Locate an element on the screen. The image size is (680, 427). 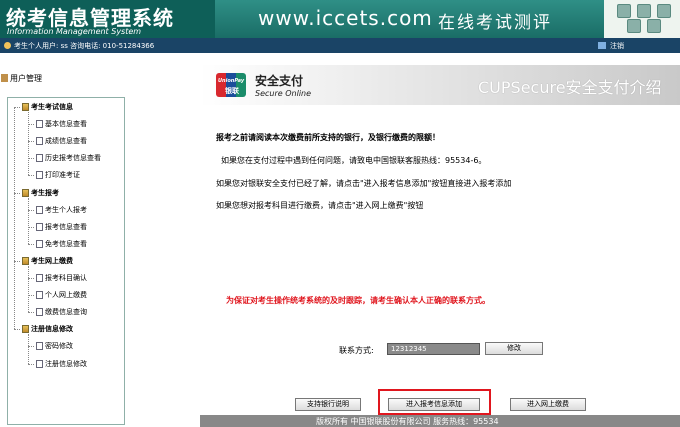
tree-trunk is located at coordinates (14, 218).